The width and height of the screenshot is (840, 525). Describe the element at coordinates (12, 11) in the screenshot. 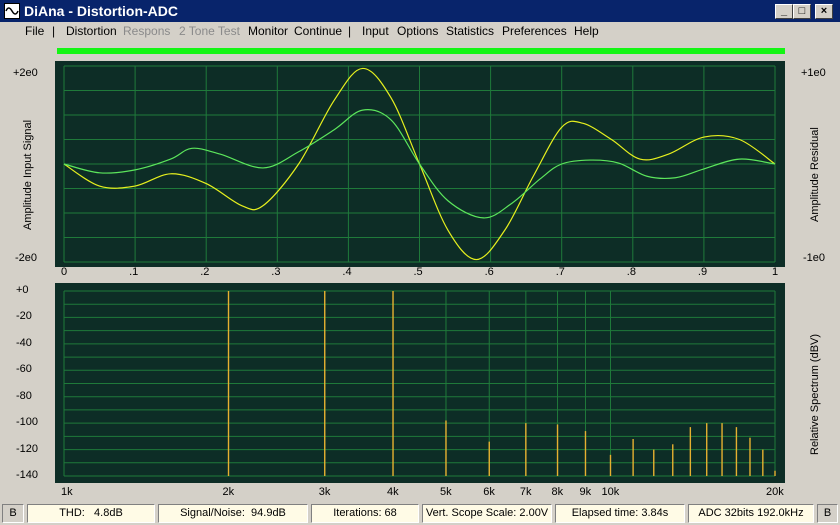

I see `app-icon` at that location.